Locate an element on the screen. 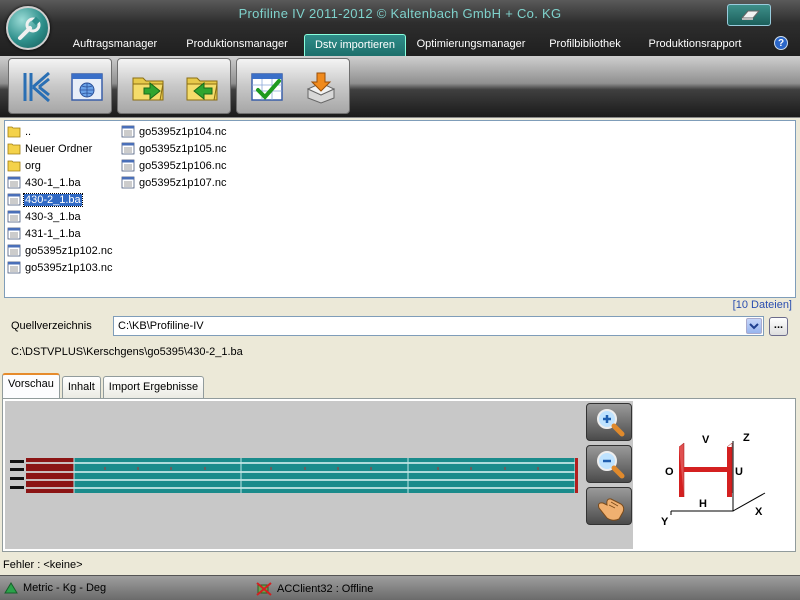 Image resolution: width=800 pixels, height=600 pixels. zoom-in-icon is located at coordinates (611, 423).